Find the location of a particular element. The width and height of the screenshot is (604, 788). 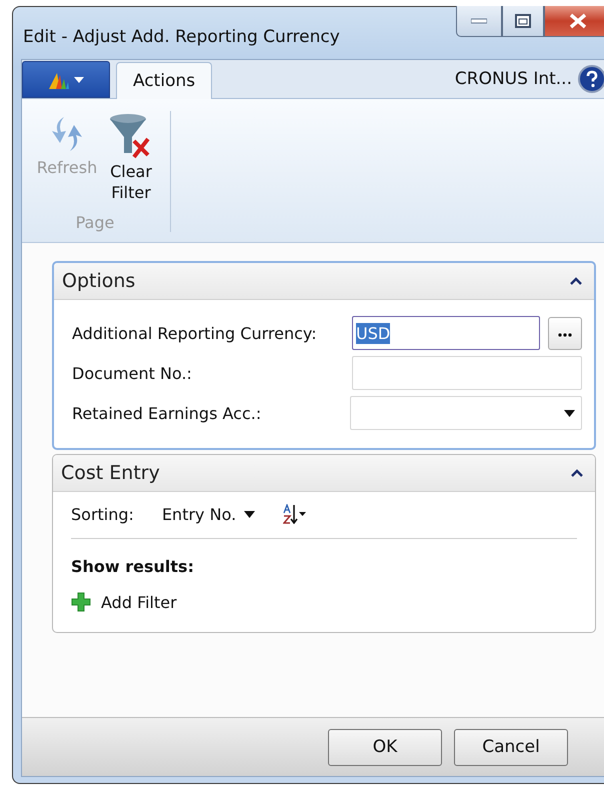

maximize-icon is located at coordinates (523, 21).